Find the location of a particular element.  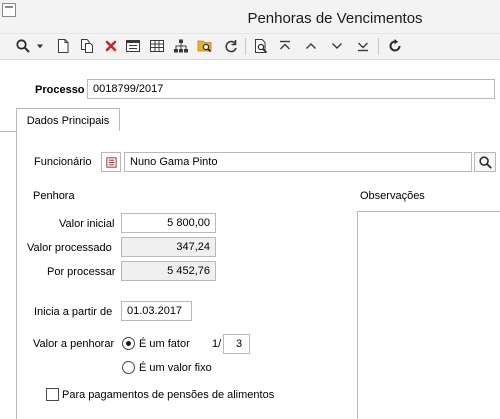

radio-fator-label: É um fator is located at coordinates (164, 344).